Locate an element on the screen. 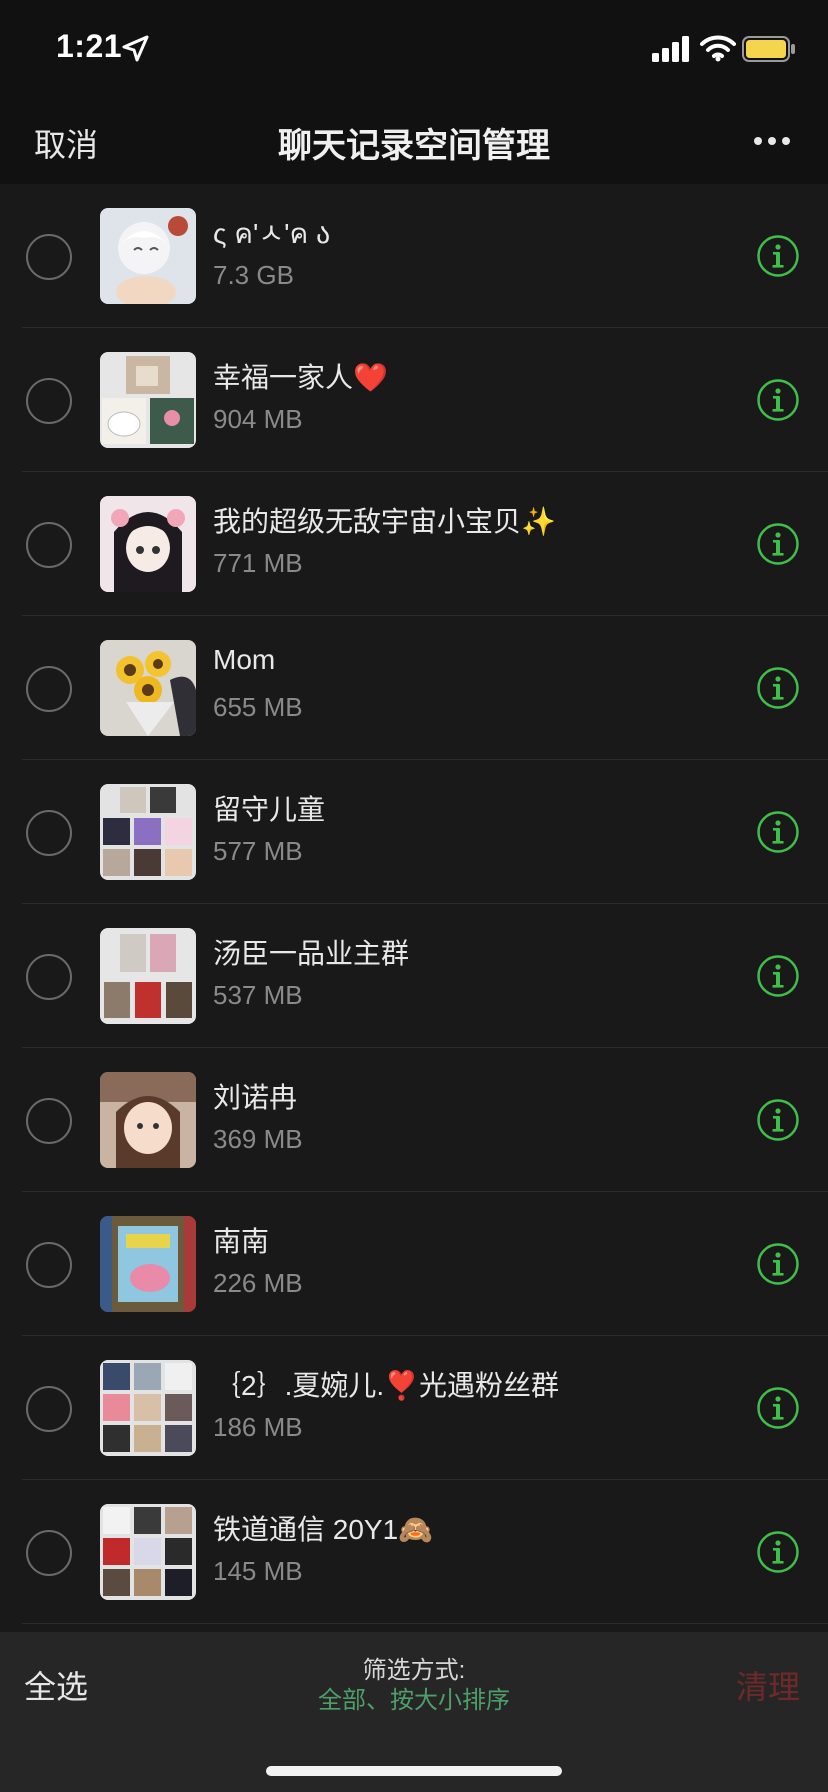  chat-row: 幸福一家人❤️ 904 MB is located at coordinates (414, 400).